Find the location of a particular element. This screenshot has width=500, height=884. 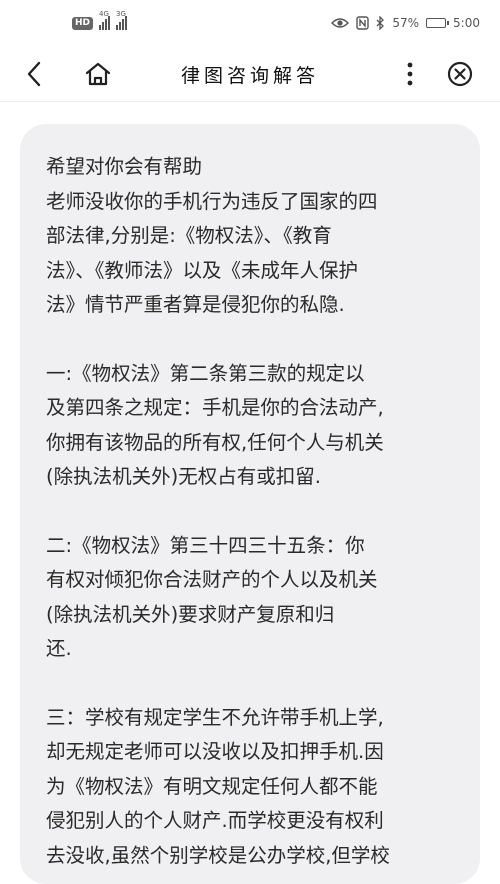

eye-icon is located at coordinates (340, 23).